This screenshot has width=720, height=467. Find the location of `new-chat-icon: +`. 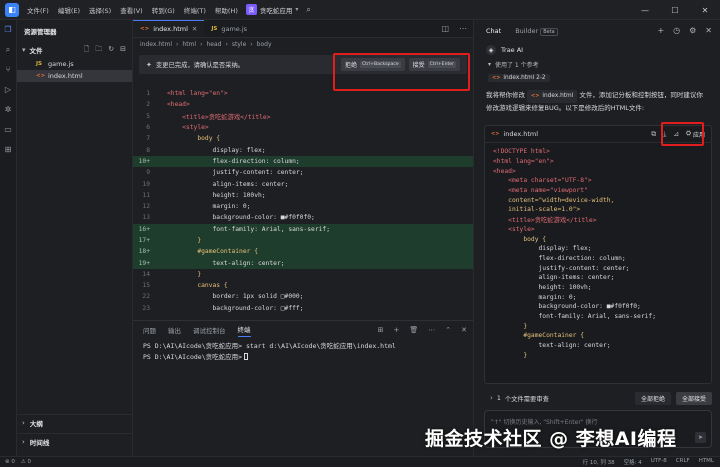

new-chat-icon: + is located at coordinates (660, 30).